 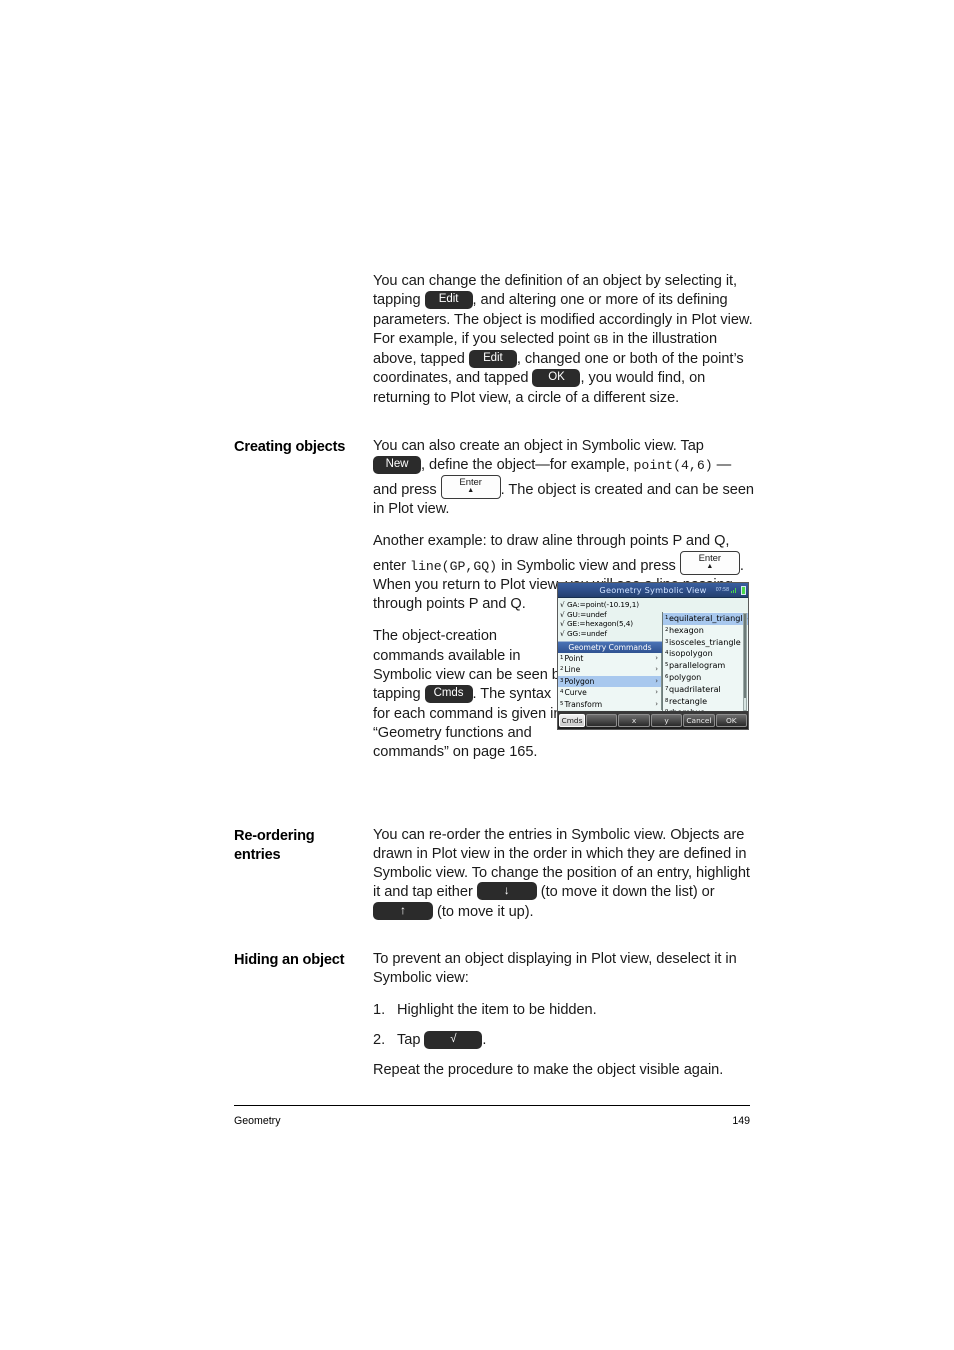 What do you see at coordinates (694, 688) in the screenshot?
I see `submenu-label: quadrilateral` at bounding box center [694, 688].